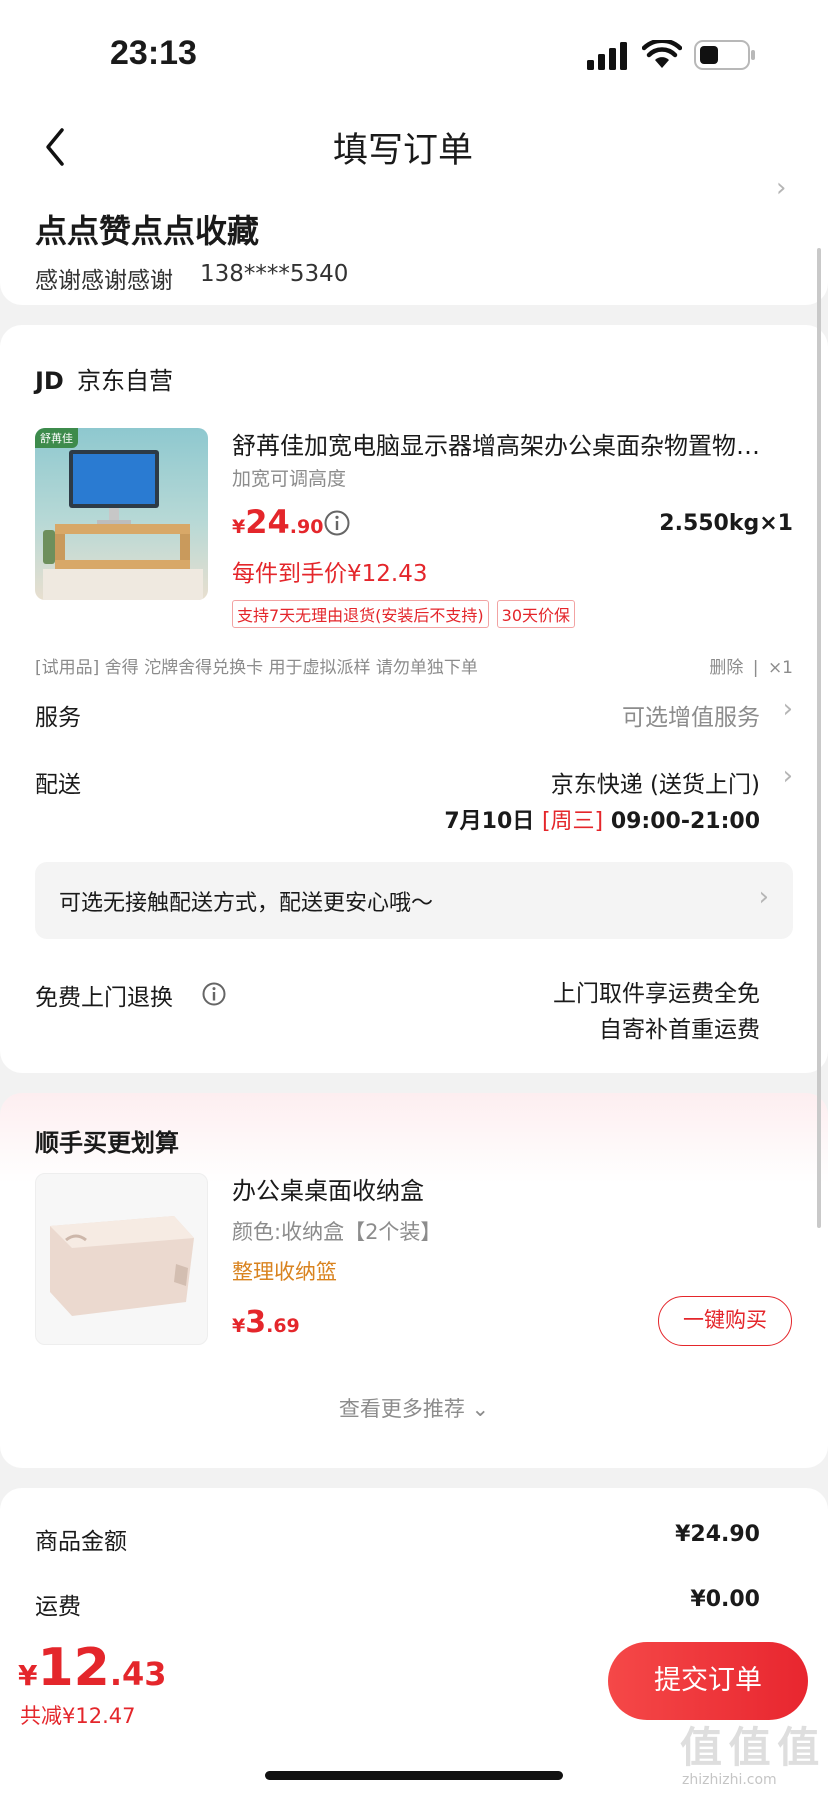 Image resolution: width=828 pixels, height=1795 pixels. I want to click on scrollbar, so click(819, 738).